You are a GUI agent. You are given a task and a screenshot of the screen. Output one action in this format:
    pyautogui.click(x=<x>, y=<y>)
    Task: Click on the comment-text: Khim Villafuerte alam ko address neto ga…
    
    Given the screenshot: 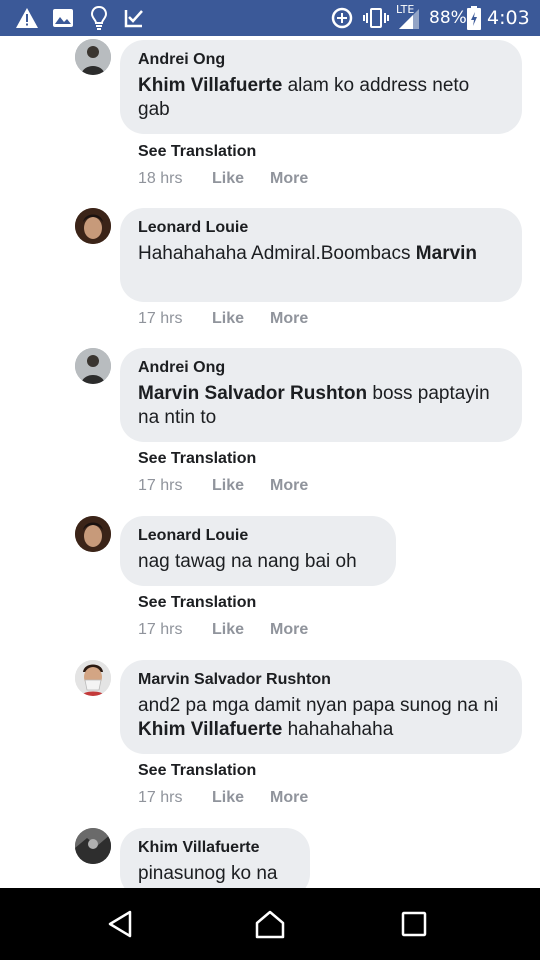 What is the action you would take?
    pyautogui.click(x=304, y=97)
    